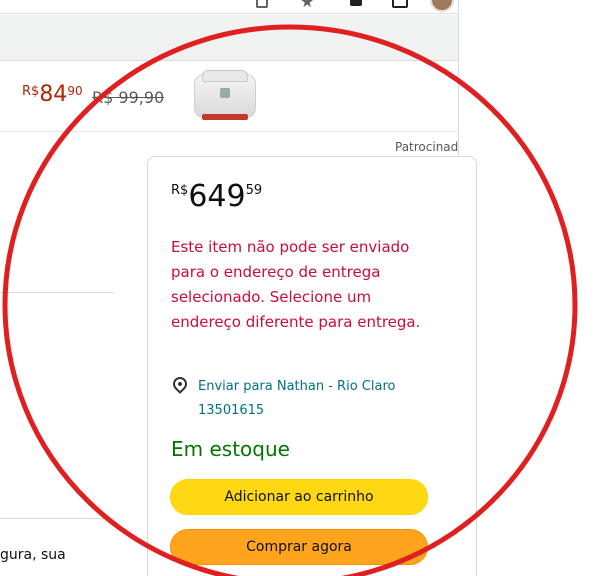 Image resolution: width=598 pixels, height=576 pixels. What do you see at coordinates (225, 93) in the screenshot?
I see `appliance-badge` at bounding box center [225, 93].